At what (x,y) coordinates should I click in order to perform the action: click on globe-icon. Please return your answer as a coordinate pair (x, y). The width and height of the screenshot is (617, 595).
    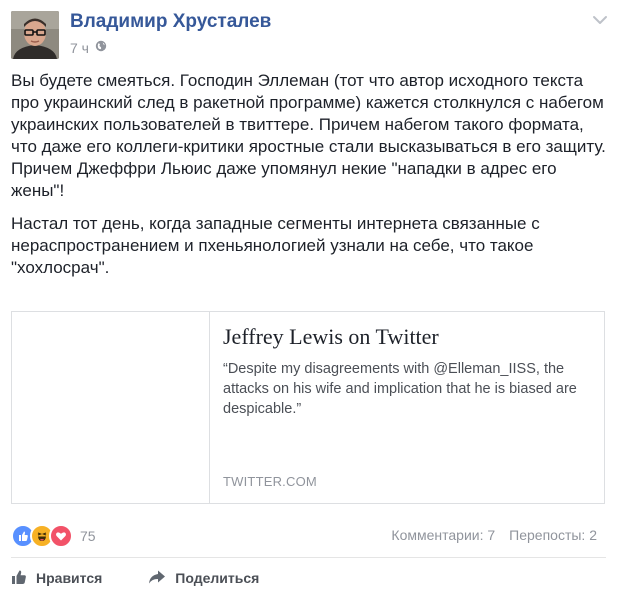
    Looking at the image, I should click on (101, 48).